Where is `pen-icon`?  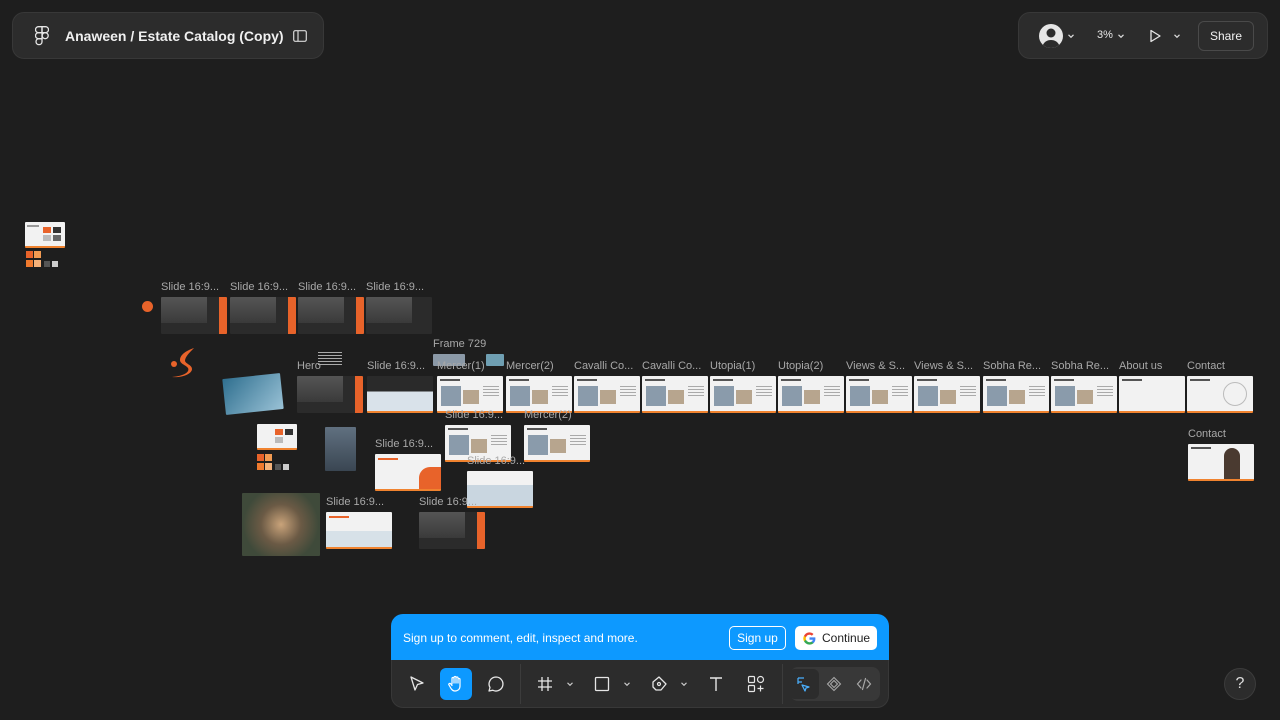 pen-icon is located at coordinates (659, 683).